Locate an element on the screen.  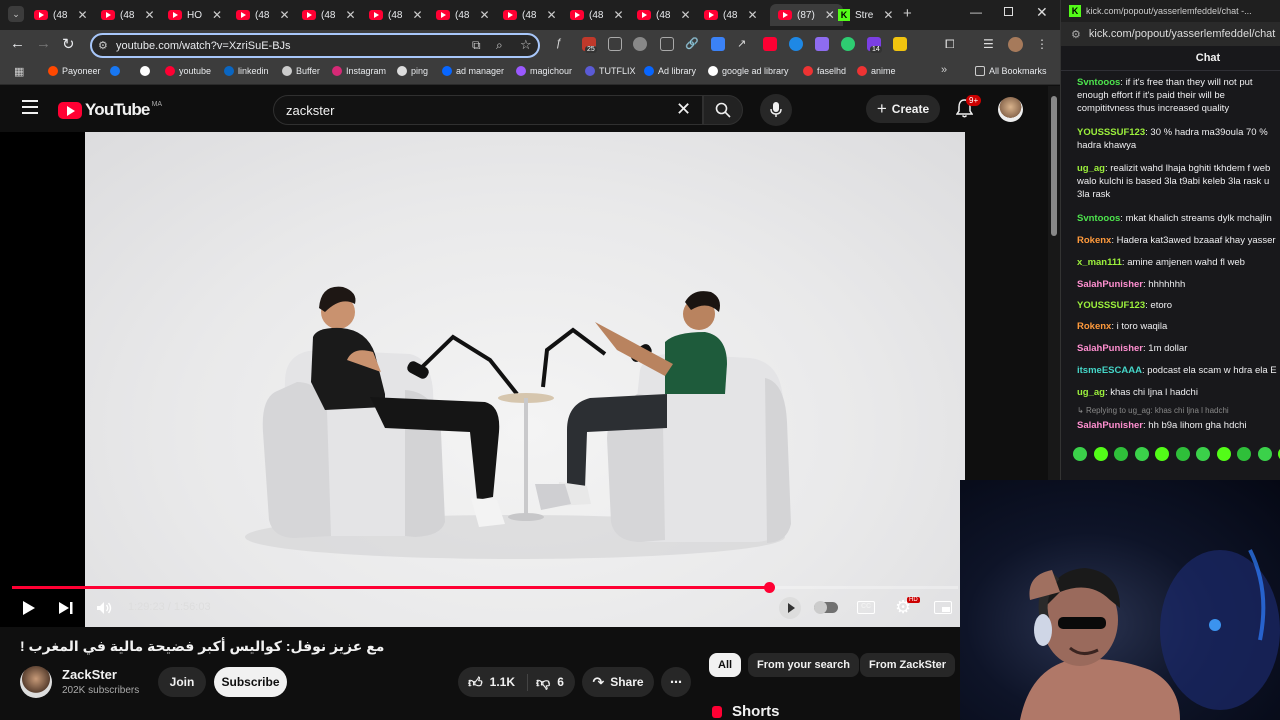
close-window-button: ✕ is located at coordinates (1042, 12).